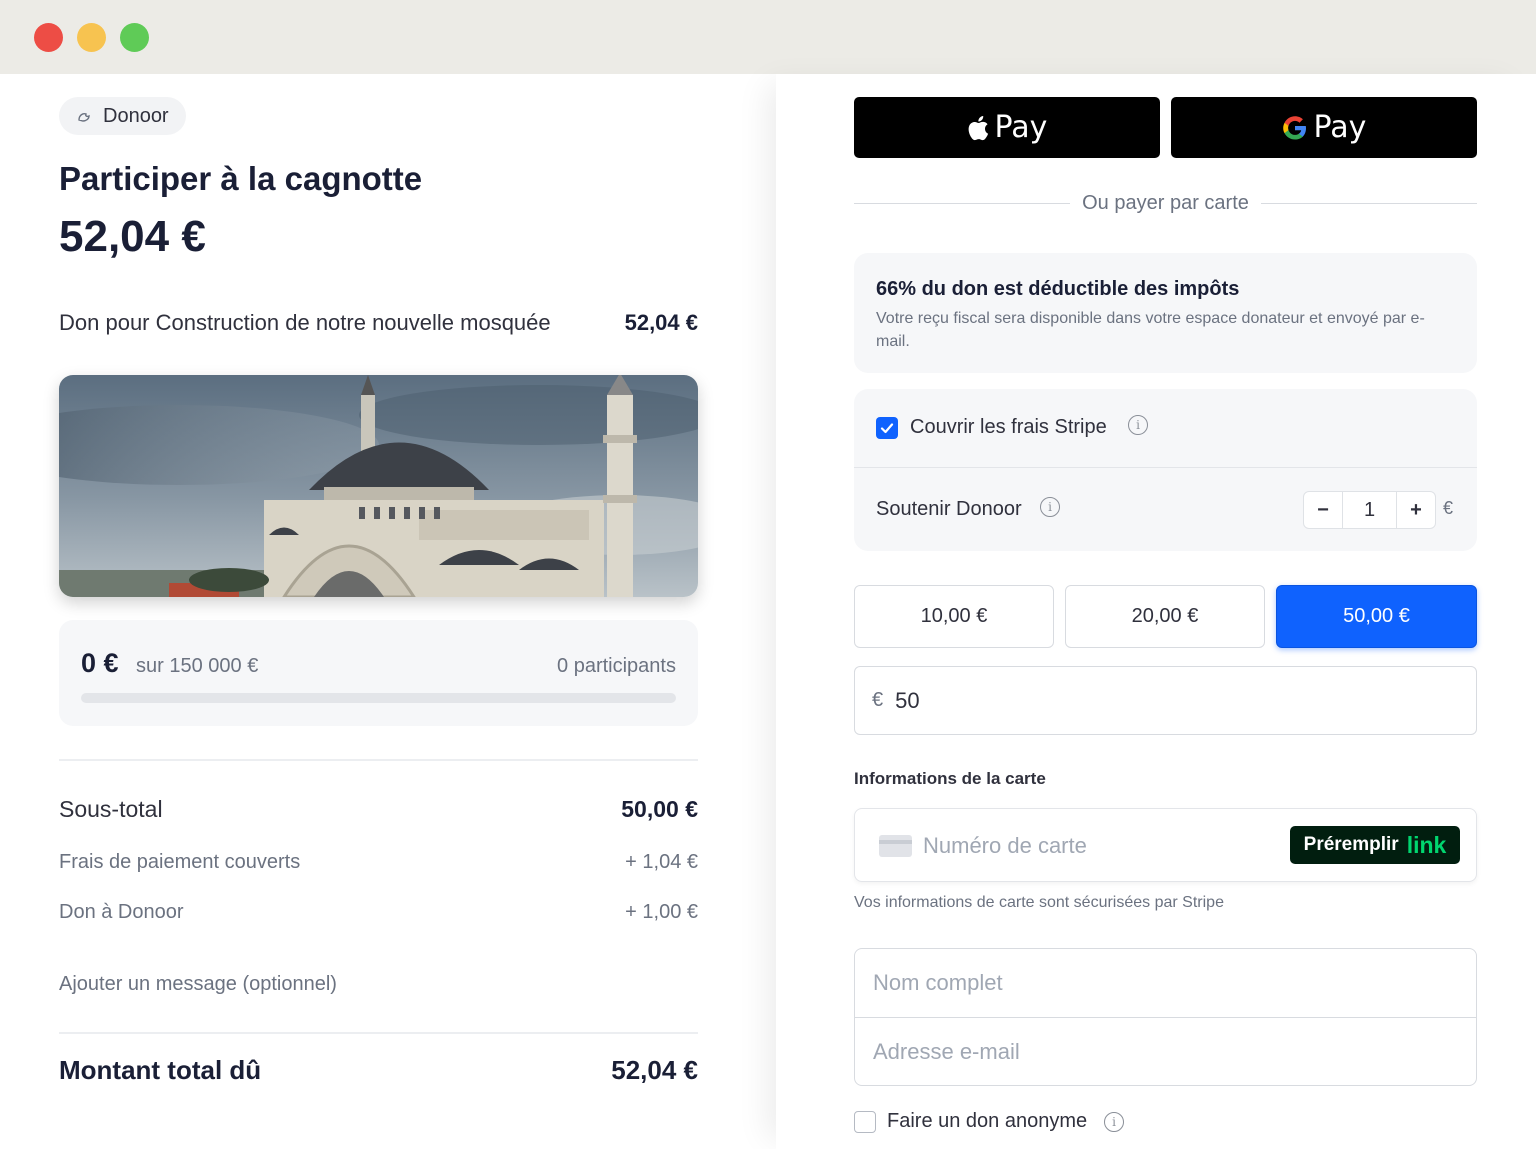 The image size is (1536, 1149). I want to click on subtotal-row: Sous-total 50,00 €, so click(378, 809).